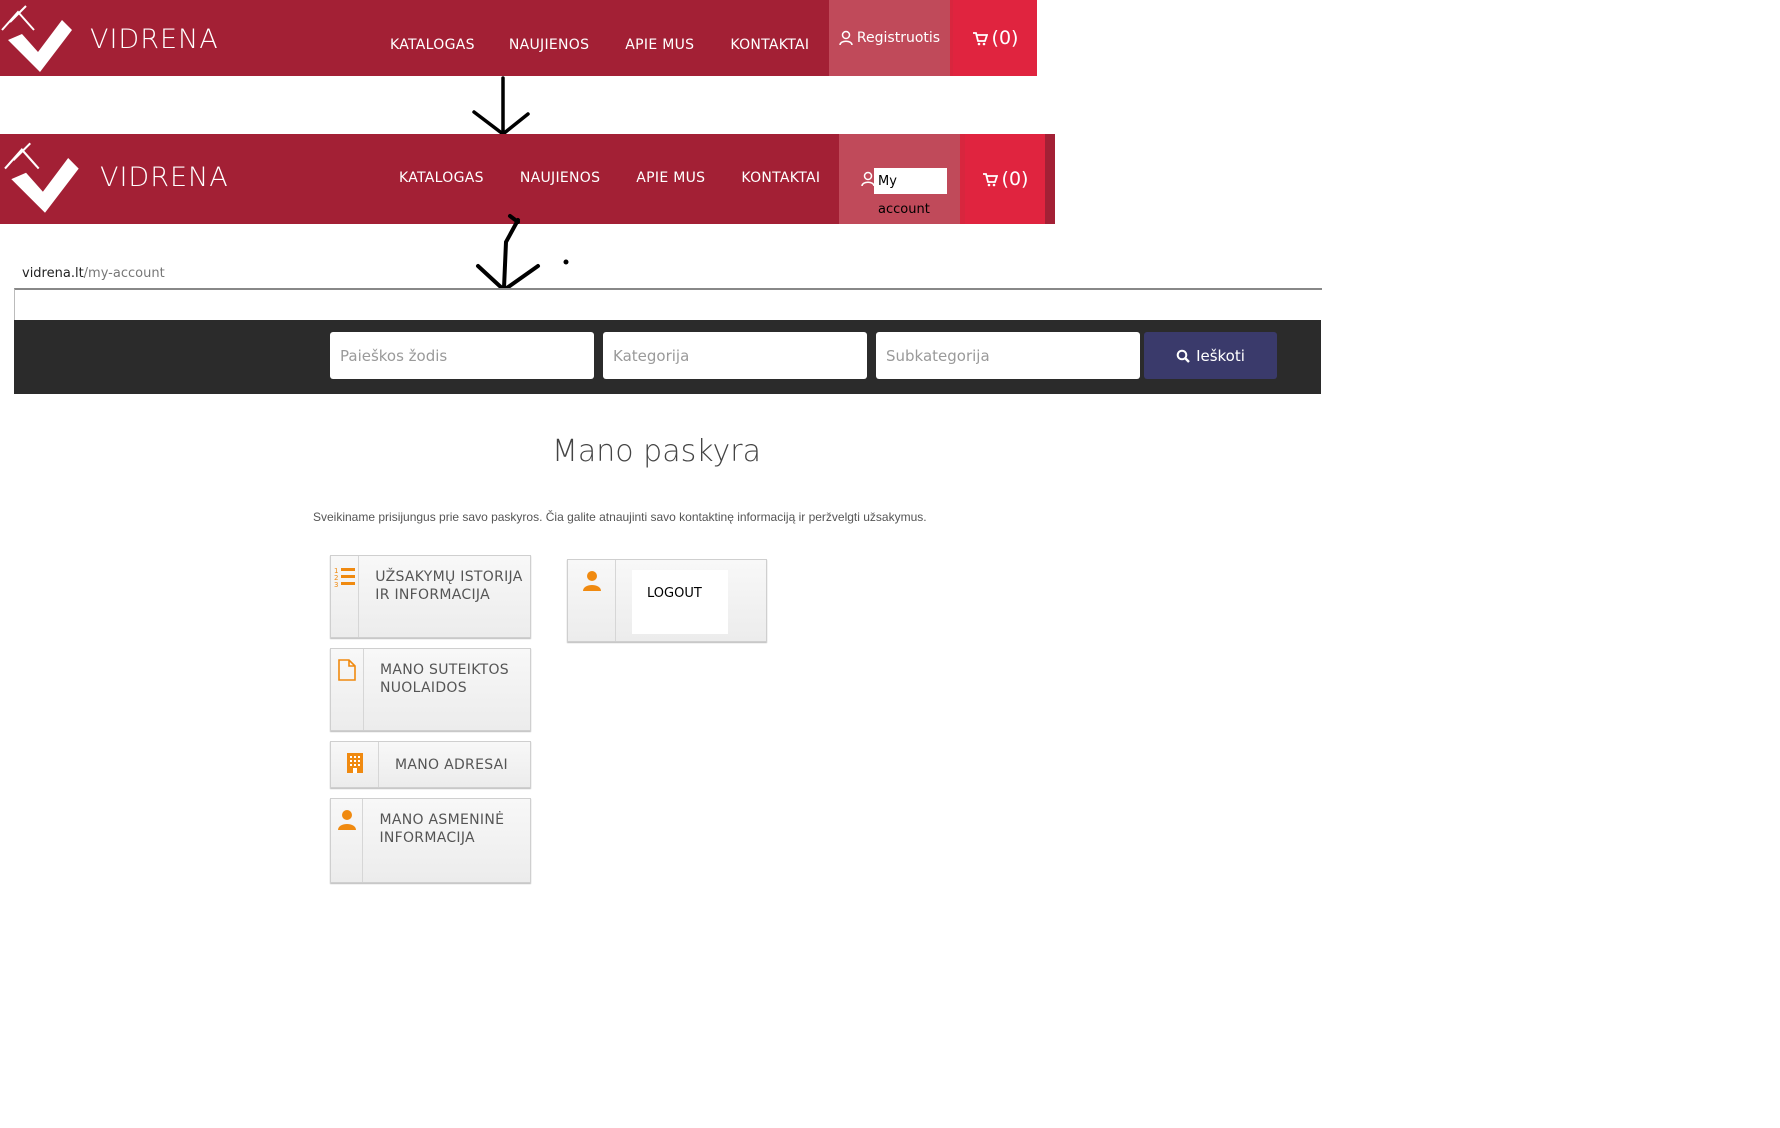 The height and width of the screenshot is (1128, 1780). What do you see at coordinates (910, 192) in the screenshot?
I see `my-account-label: My account` at bounding box center [910, 192].